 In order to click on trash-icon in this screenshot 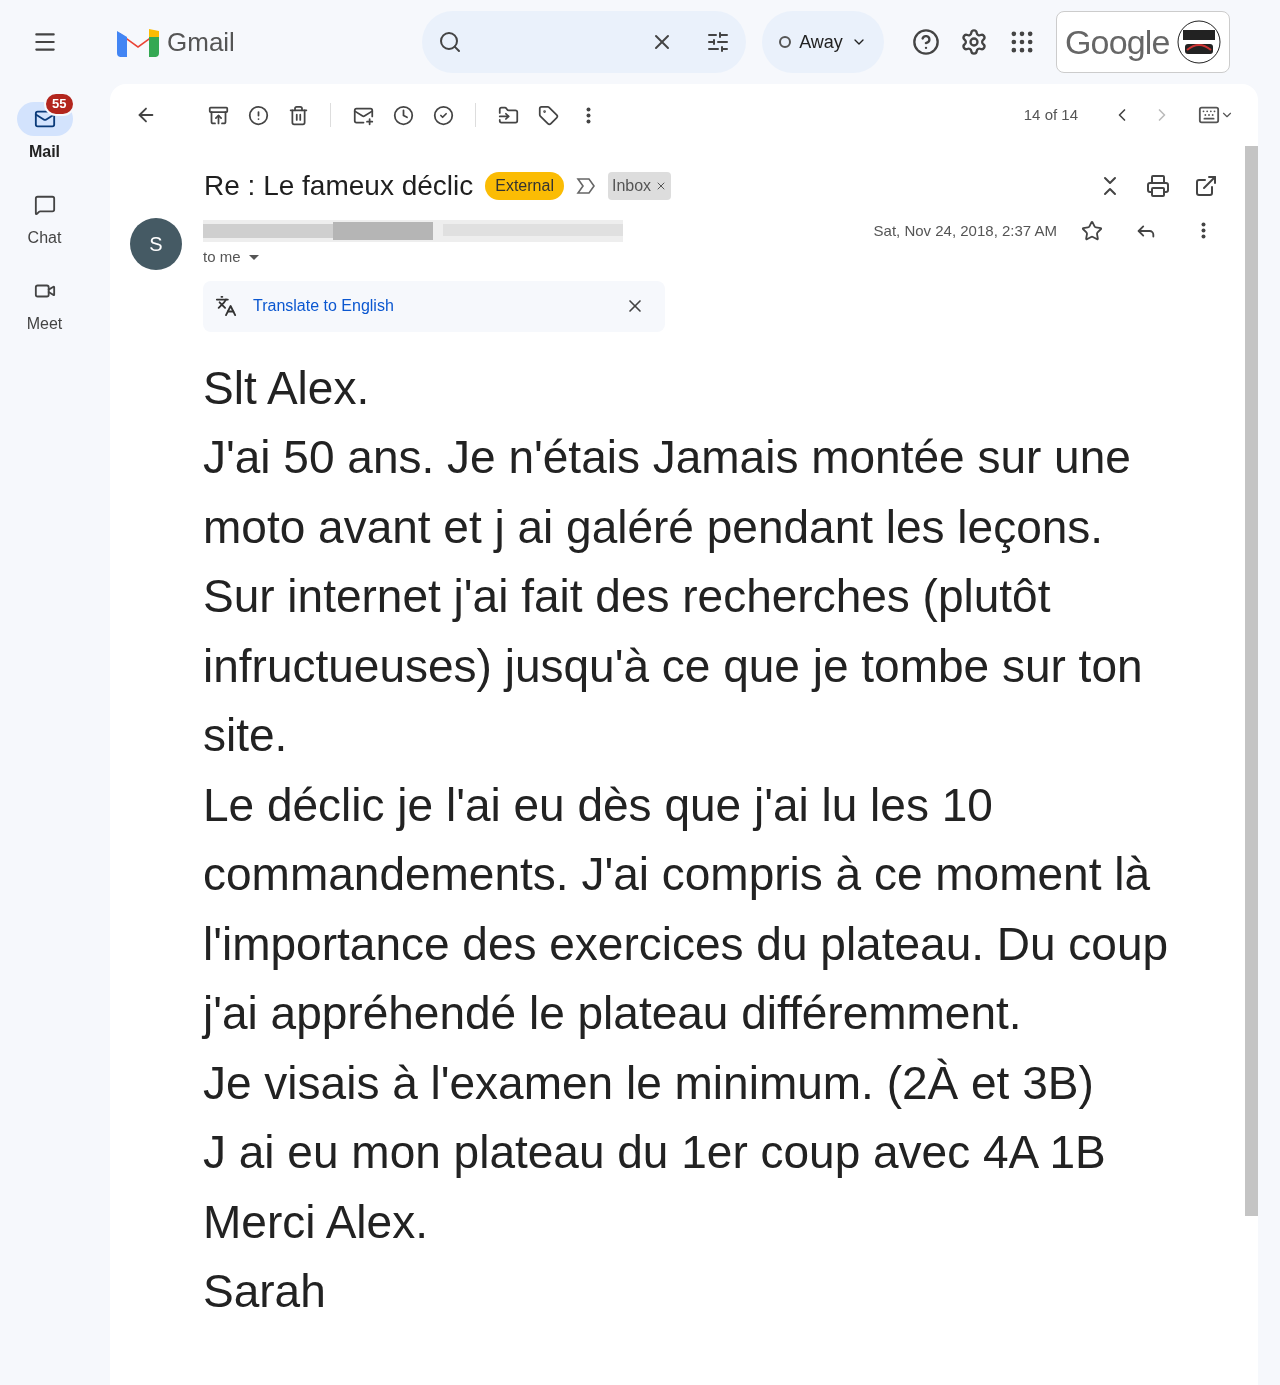, I will do `click(298, 115)`.